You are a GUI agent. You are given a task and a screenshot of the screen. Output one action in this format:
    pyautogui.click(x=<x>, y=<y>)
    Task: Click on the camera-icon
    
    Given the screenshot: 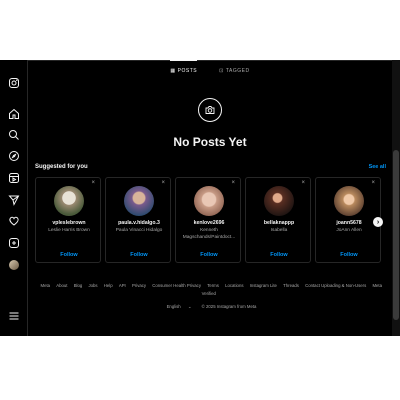 What is the action you would take?
    pyautogui.click(x=210, y=110)
    